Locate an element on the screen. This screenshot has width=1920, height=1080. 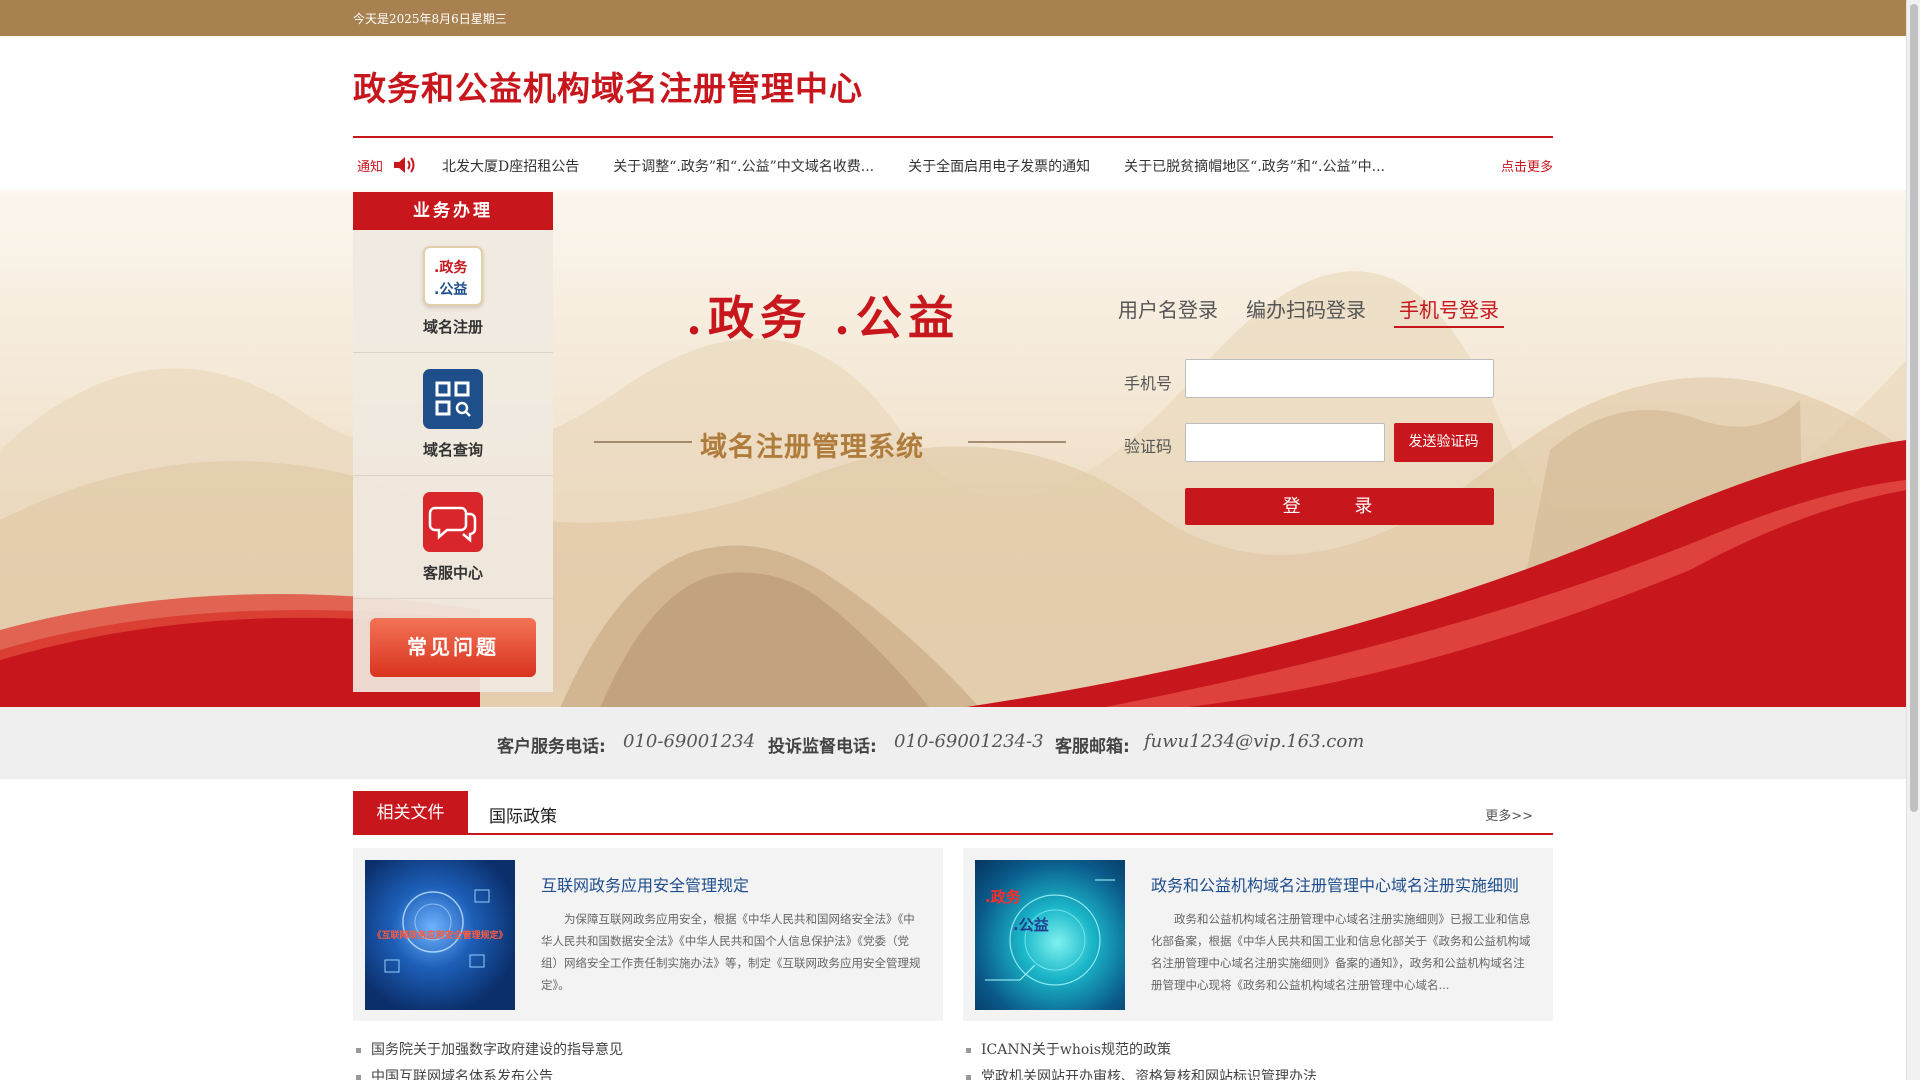
doc-title: 政务和公益机构域名注册管理中心域名注册实施细则 is located at coordinates (1335, 884).